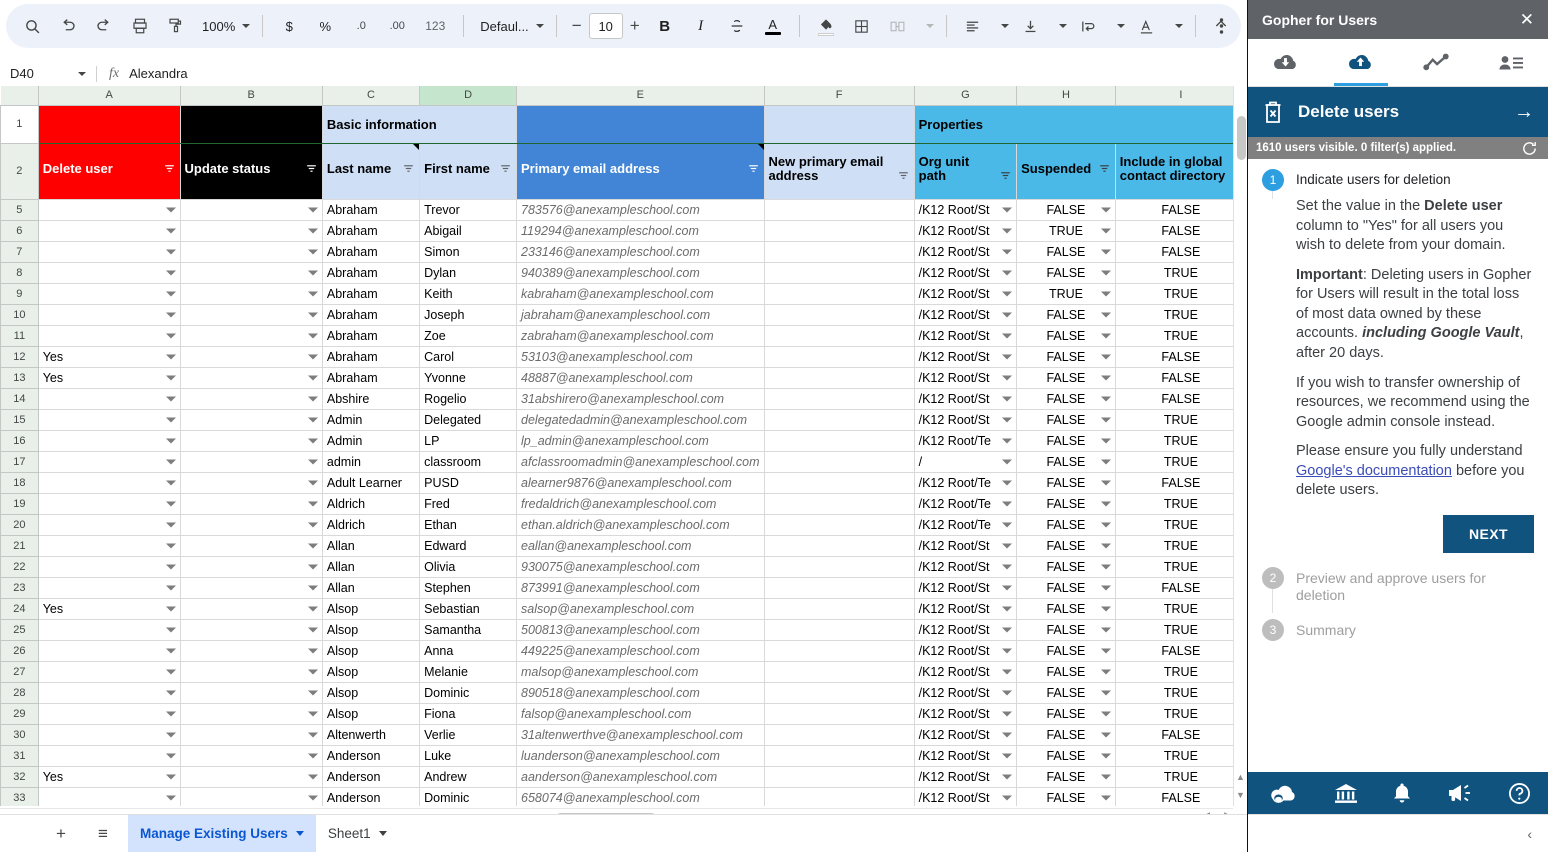 The width and height of the screenshot is (1548, 852). Describe the element at coordinates (1066, 230) in the screenshot. I see `cell-suspended: TRUE` at that location.